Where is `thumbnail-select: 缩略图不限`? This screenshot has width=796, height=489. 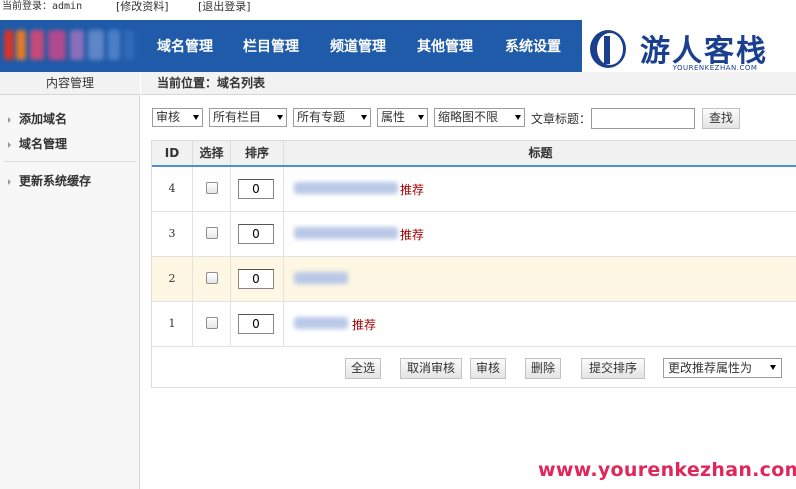 thumbnail-select: 缩略图不限 is located at coordinates (479, 117).